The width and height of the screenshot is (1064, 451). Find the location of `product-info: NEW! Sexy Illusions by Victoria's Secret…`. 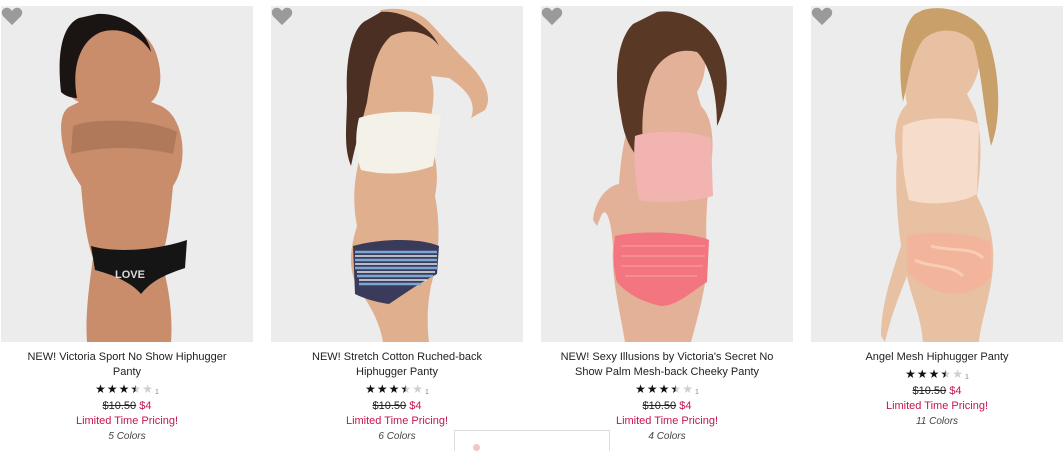

product-info: NEW! Sexy Illusions by Victoria's Secret… is located at coordinates (667, 393).